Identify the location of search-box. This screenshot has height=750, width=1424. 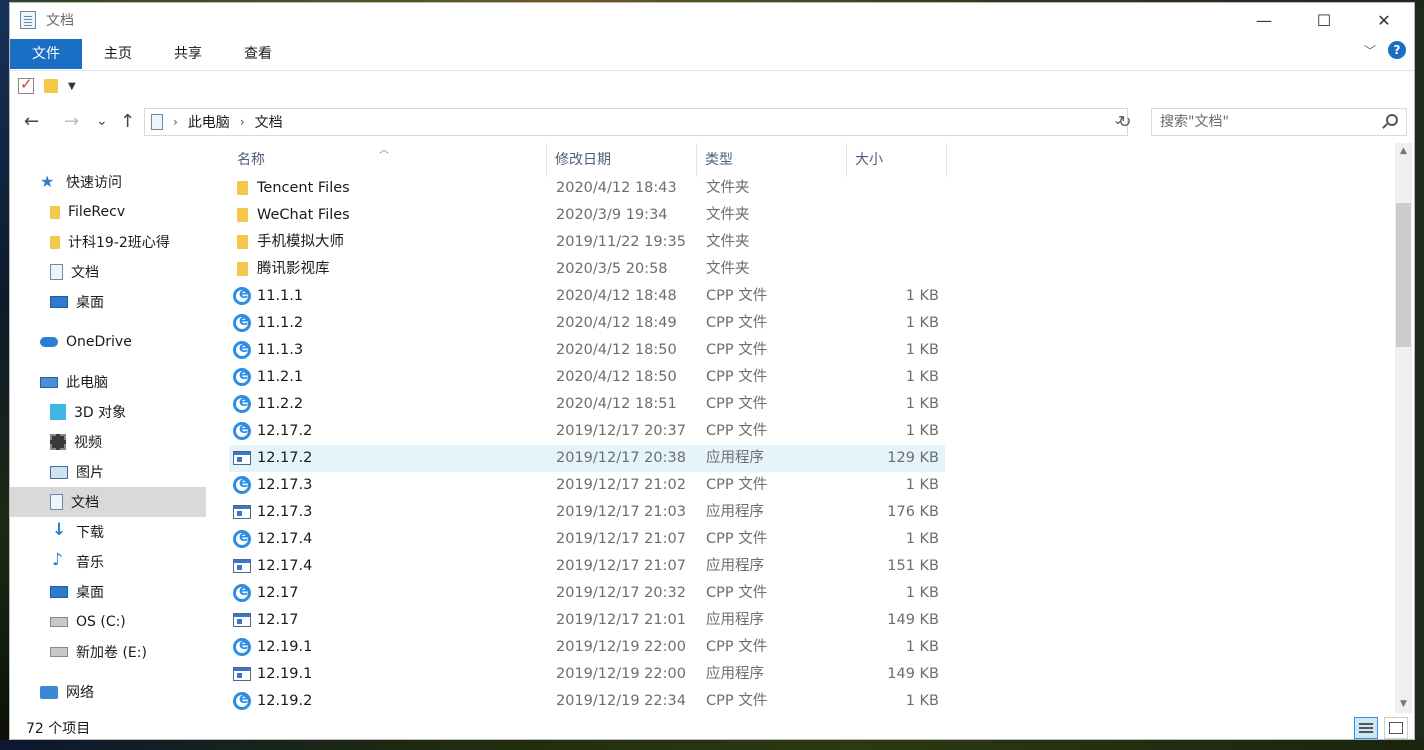
(1279, 122).